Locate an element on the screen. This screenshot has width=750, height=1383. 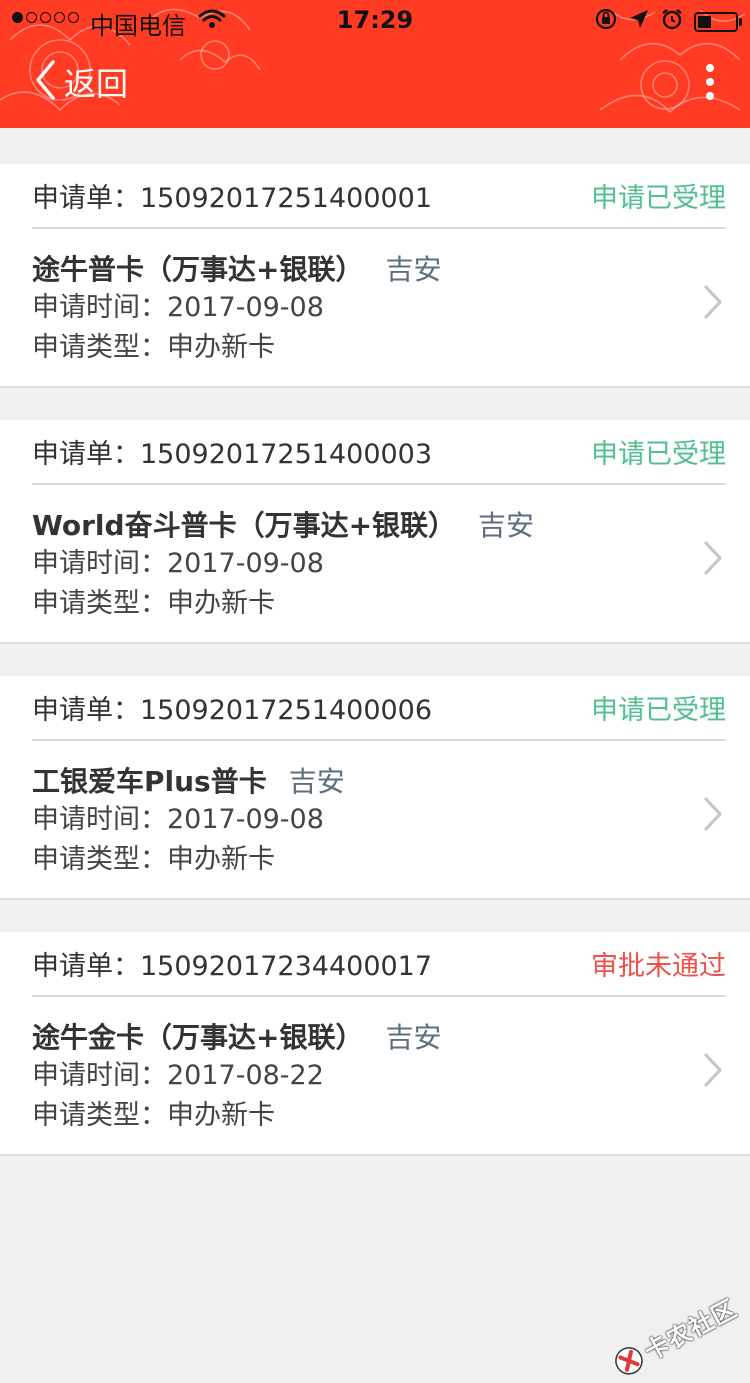
order-number: 申请单：15092017234400017 is located at coordinates (232, 966).